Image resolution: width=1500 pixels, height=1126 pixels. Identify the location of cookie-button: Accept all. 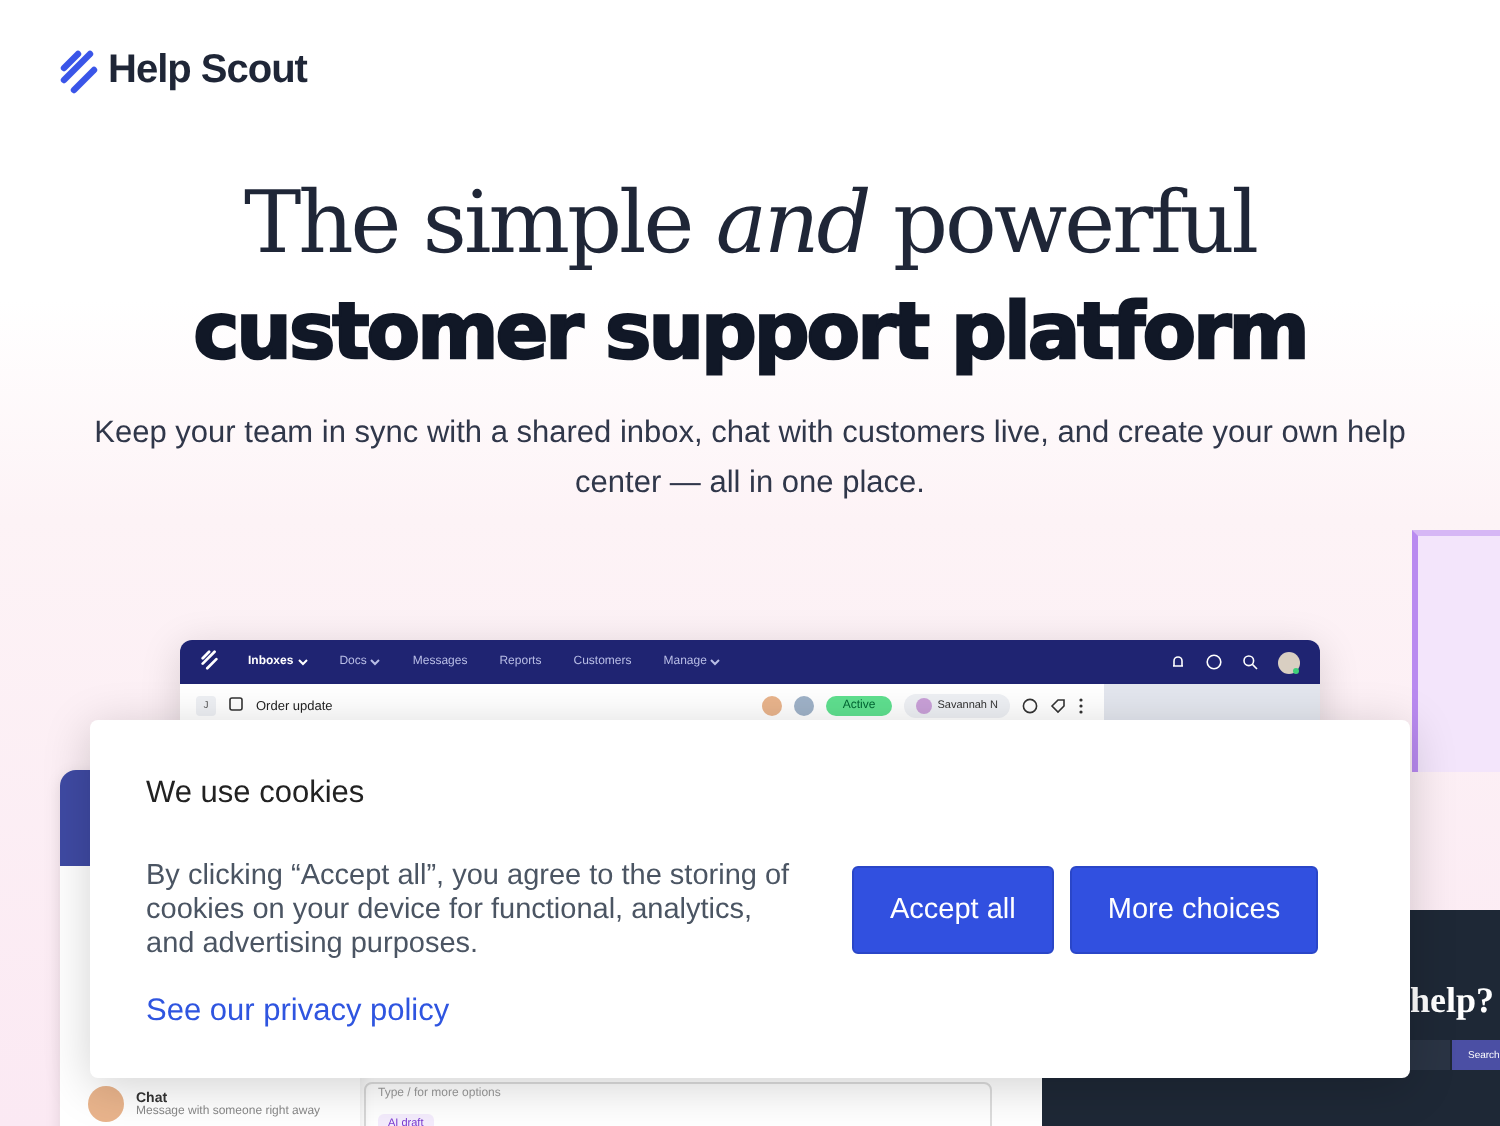
(953, 910).